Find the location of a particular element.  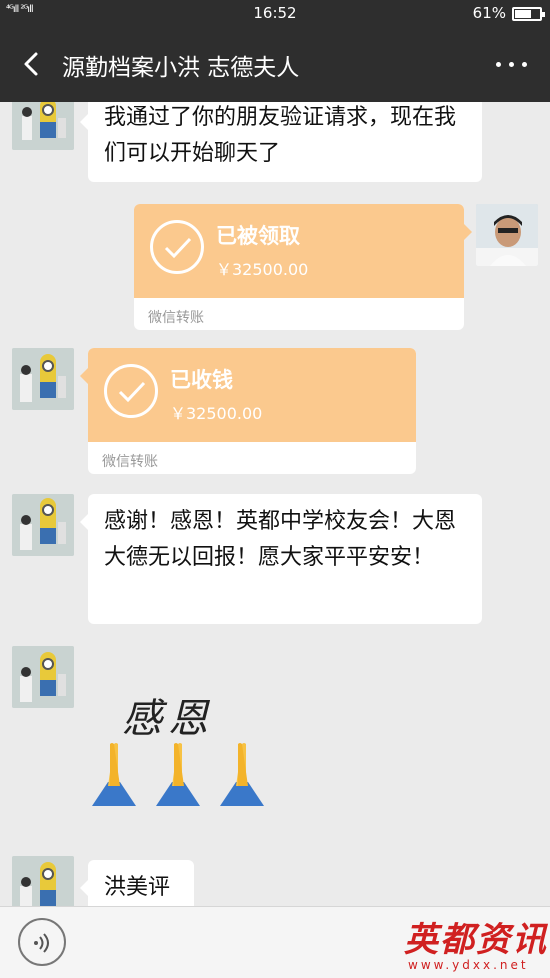

watermark-text: 英都资讯 is located at coordinates (476, 940).